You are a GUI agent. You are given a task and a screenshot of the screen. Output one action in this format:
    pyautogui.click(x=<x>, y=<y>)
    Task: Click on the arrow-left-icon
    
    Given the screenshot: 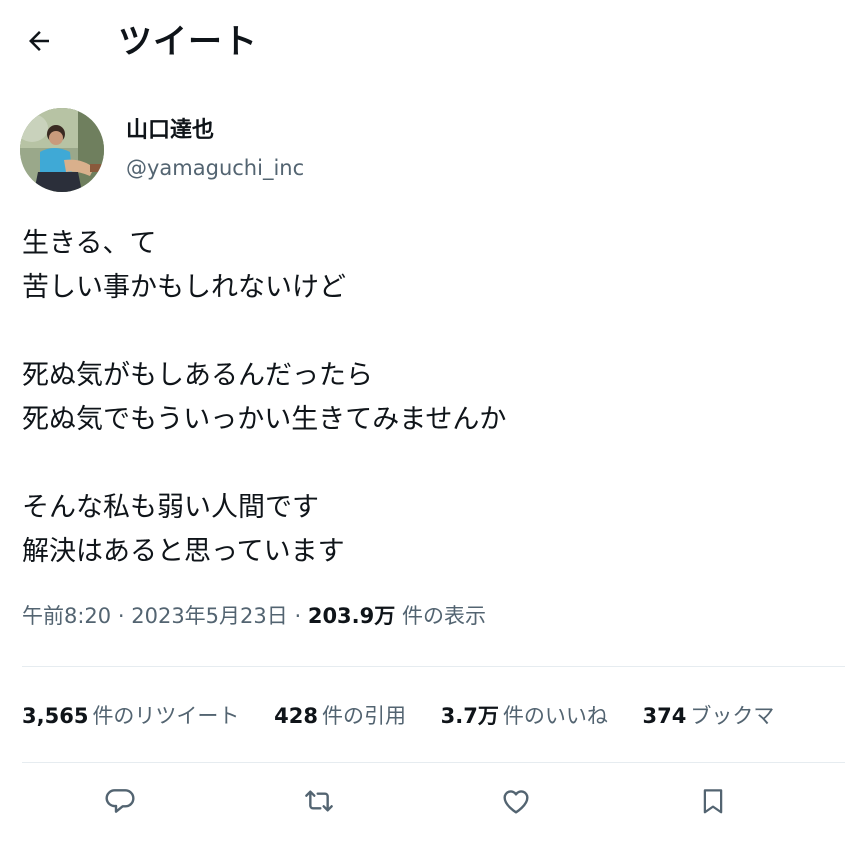 What is the action you would take?
    pyautogui.click(x=39, y=43)
    